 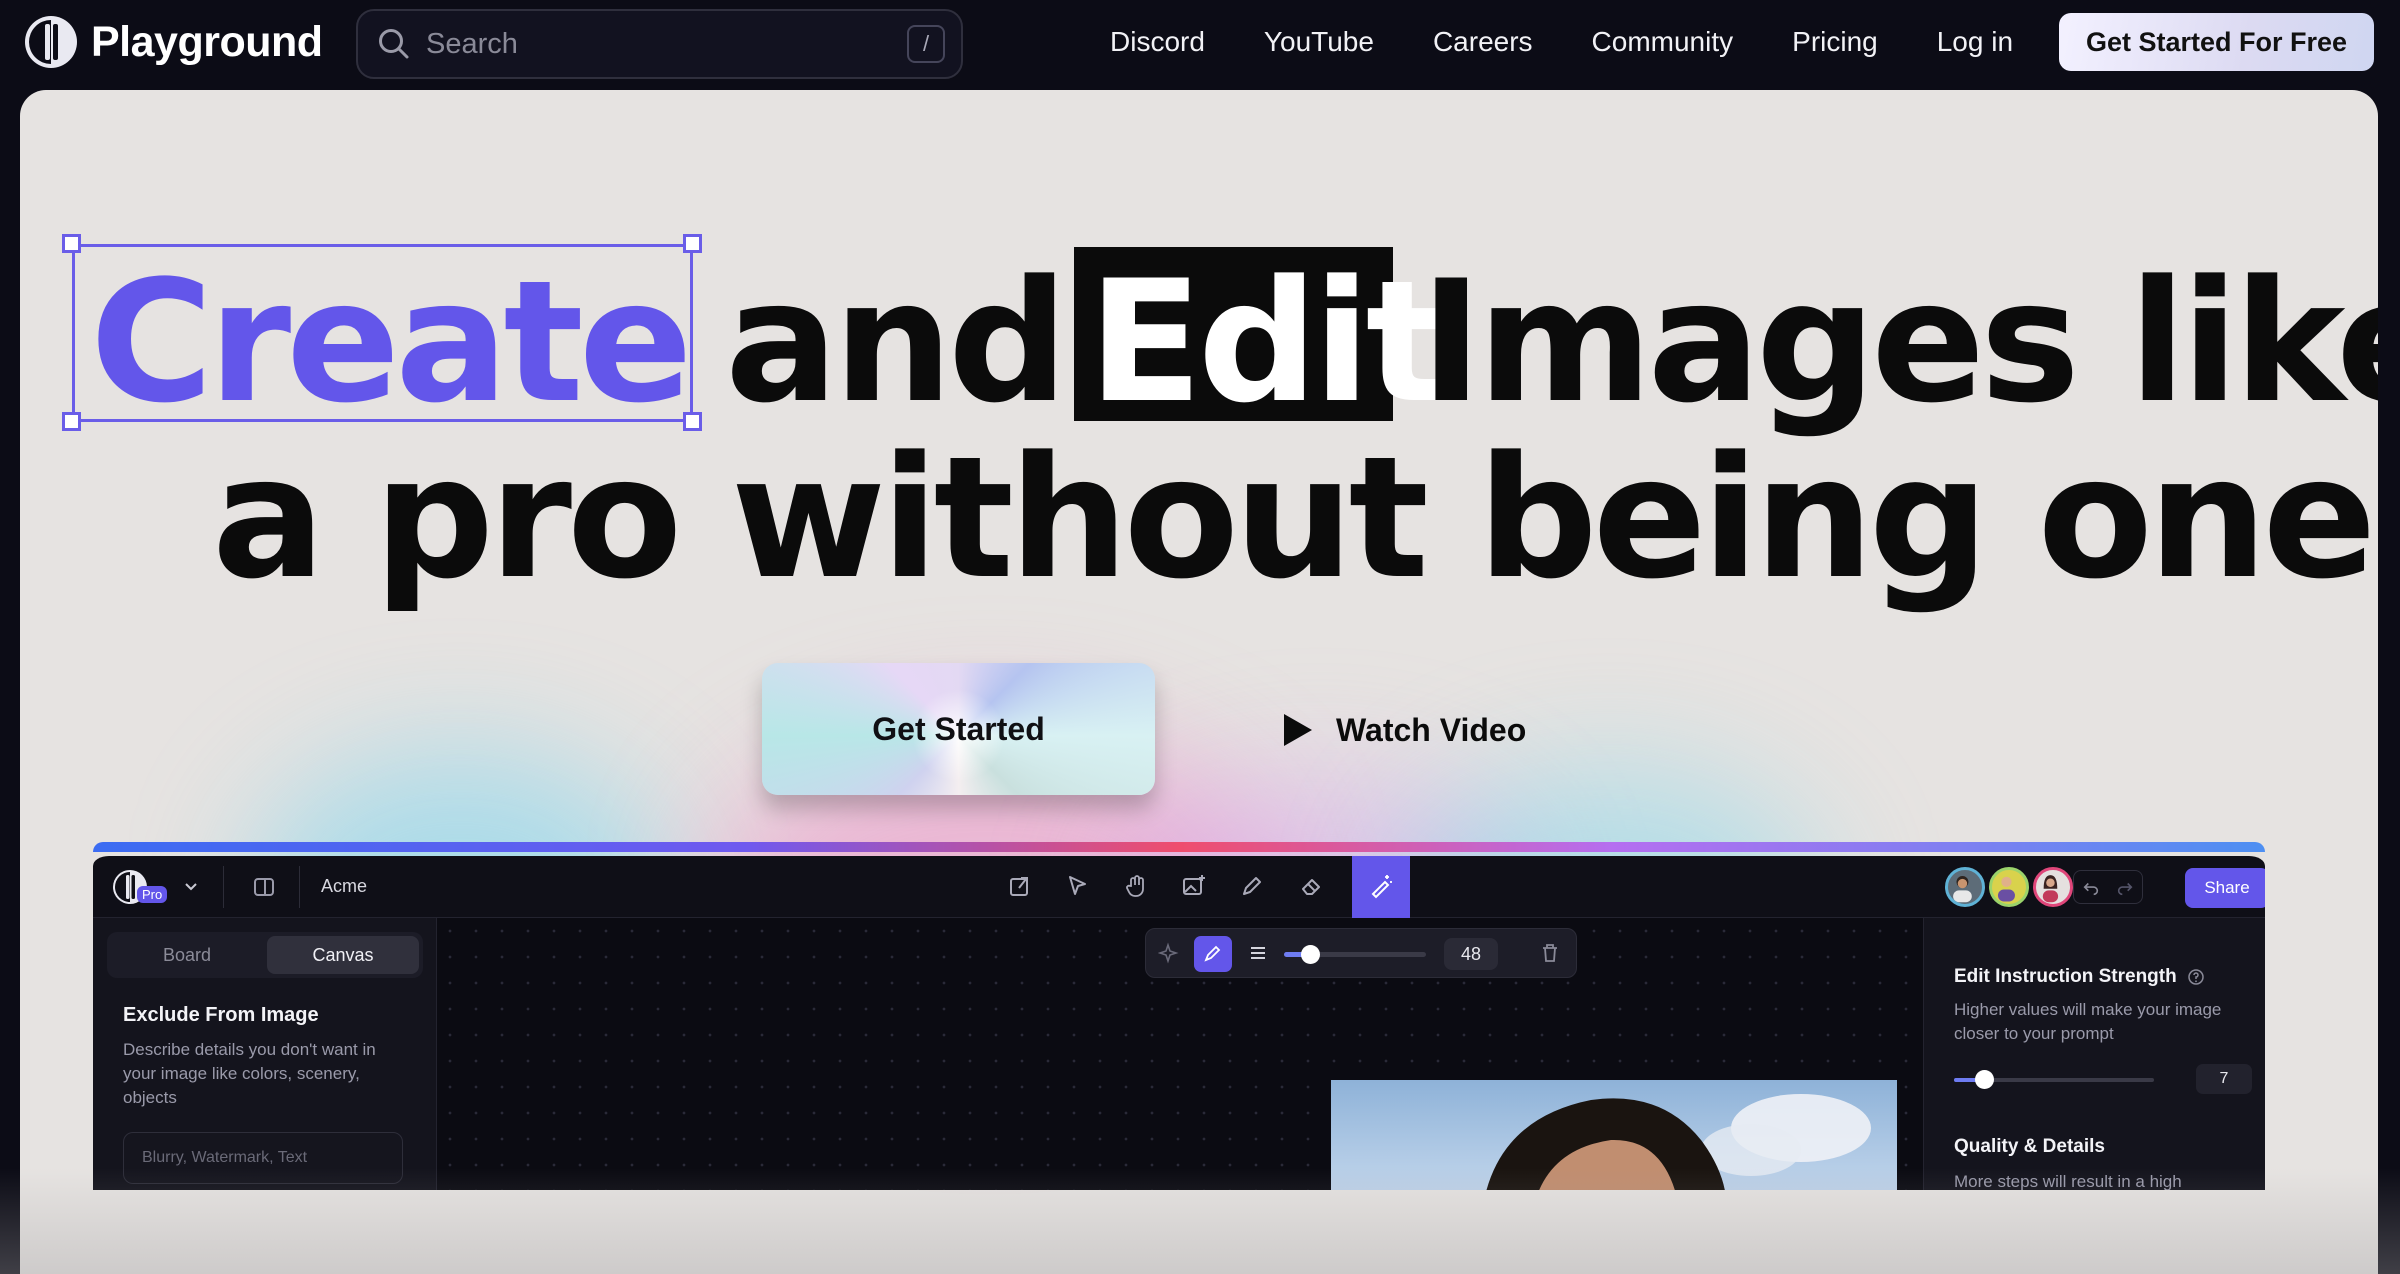 I want to click on exclude-input, so click(x=263, y=1158).